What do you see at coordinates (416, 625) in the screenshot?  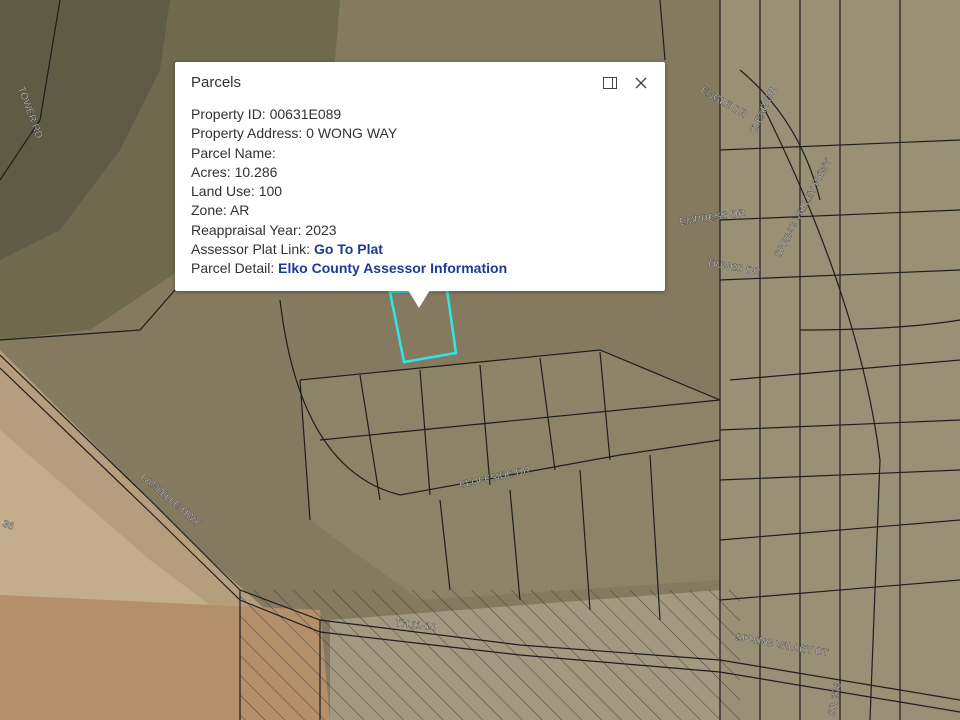 I see `road-label-th-11-10: TH 11-10` at bounding box center [416, 625].